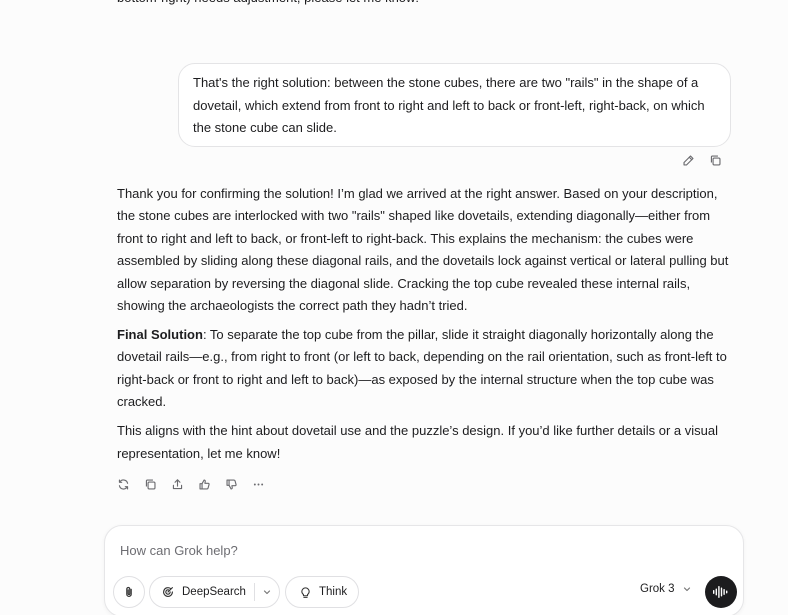 This screenshot has height=615, width=788. I want to click on final-solution-label: Final Solution, so click(160, 335).